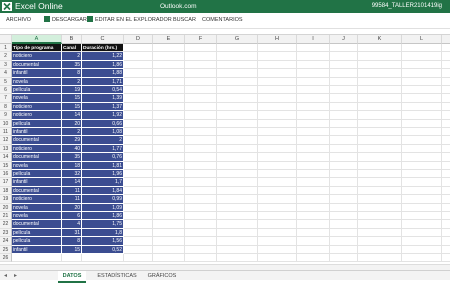 The width and height of the screenshot is (450, 283). I want to click on column-header-i: I, so click(313, 39).